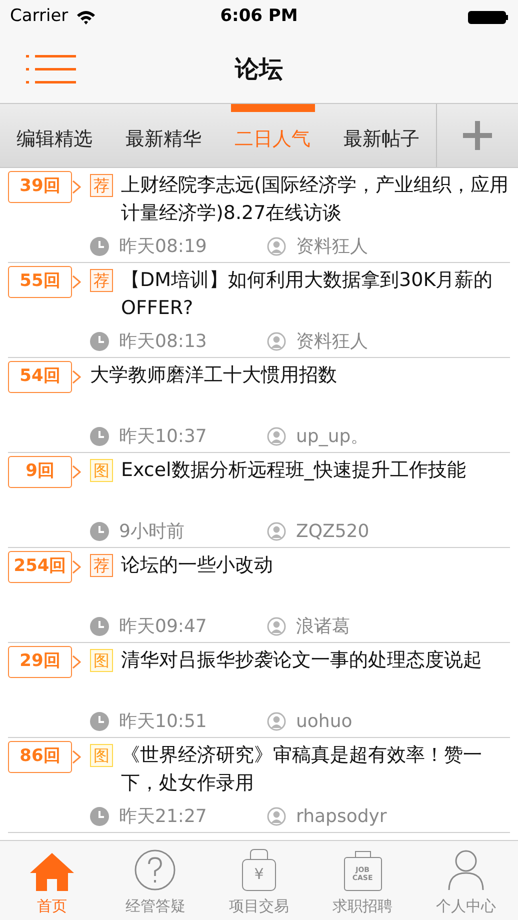 The height and width of the screenshot is (920, 518). I want to click on menu-icon, so click(51, 69).